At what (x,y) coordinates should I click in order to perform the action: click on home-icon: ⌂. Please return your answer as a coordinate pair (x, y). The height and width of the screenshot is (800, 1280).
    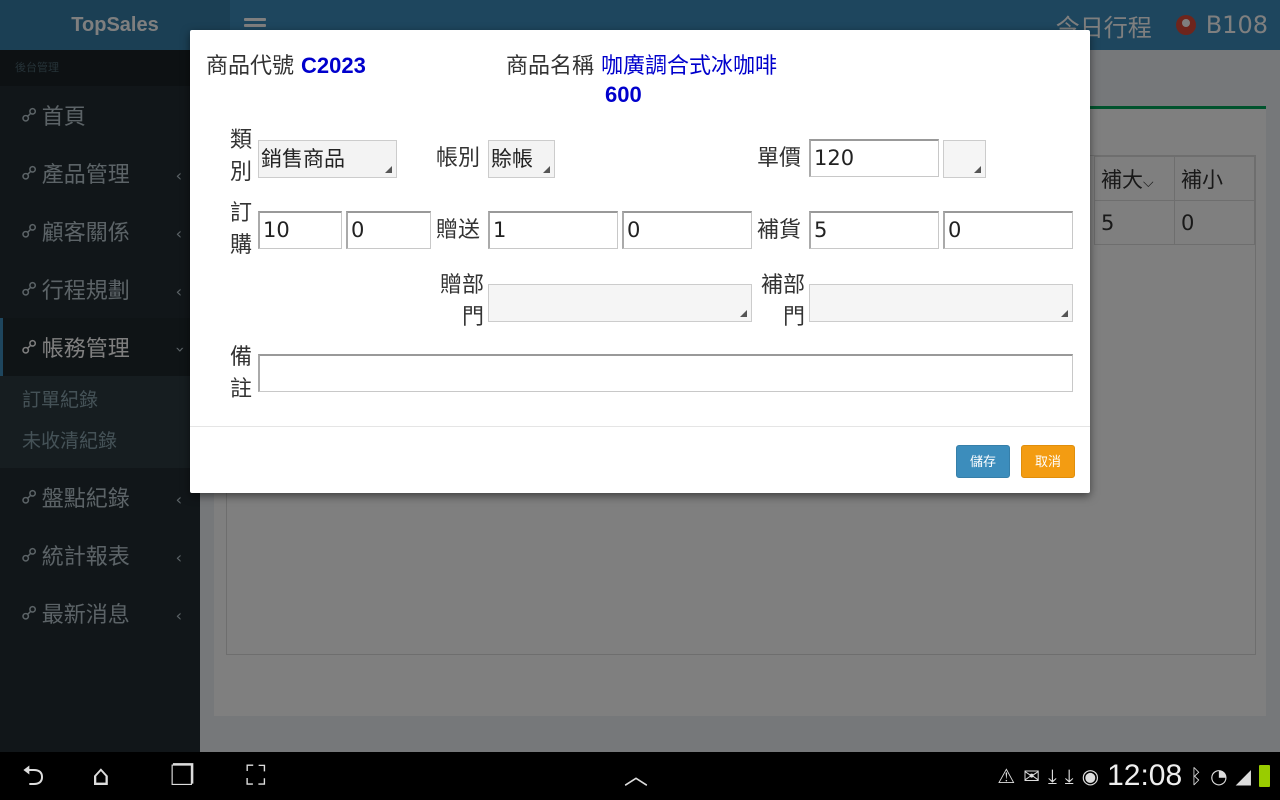
    Looking at the image, I should click on (101, 776).